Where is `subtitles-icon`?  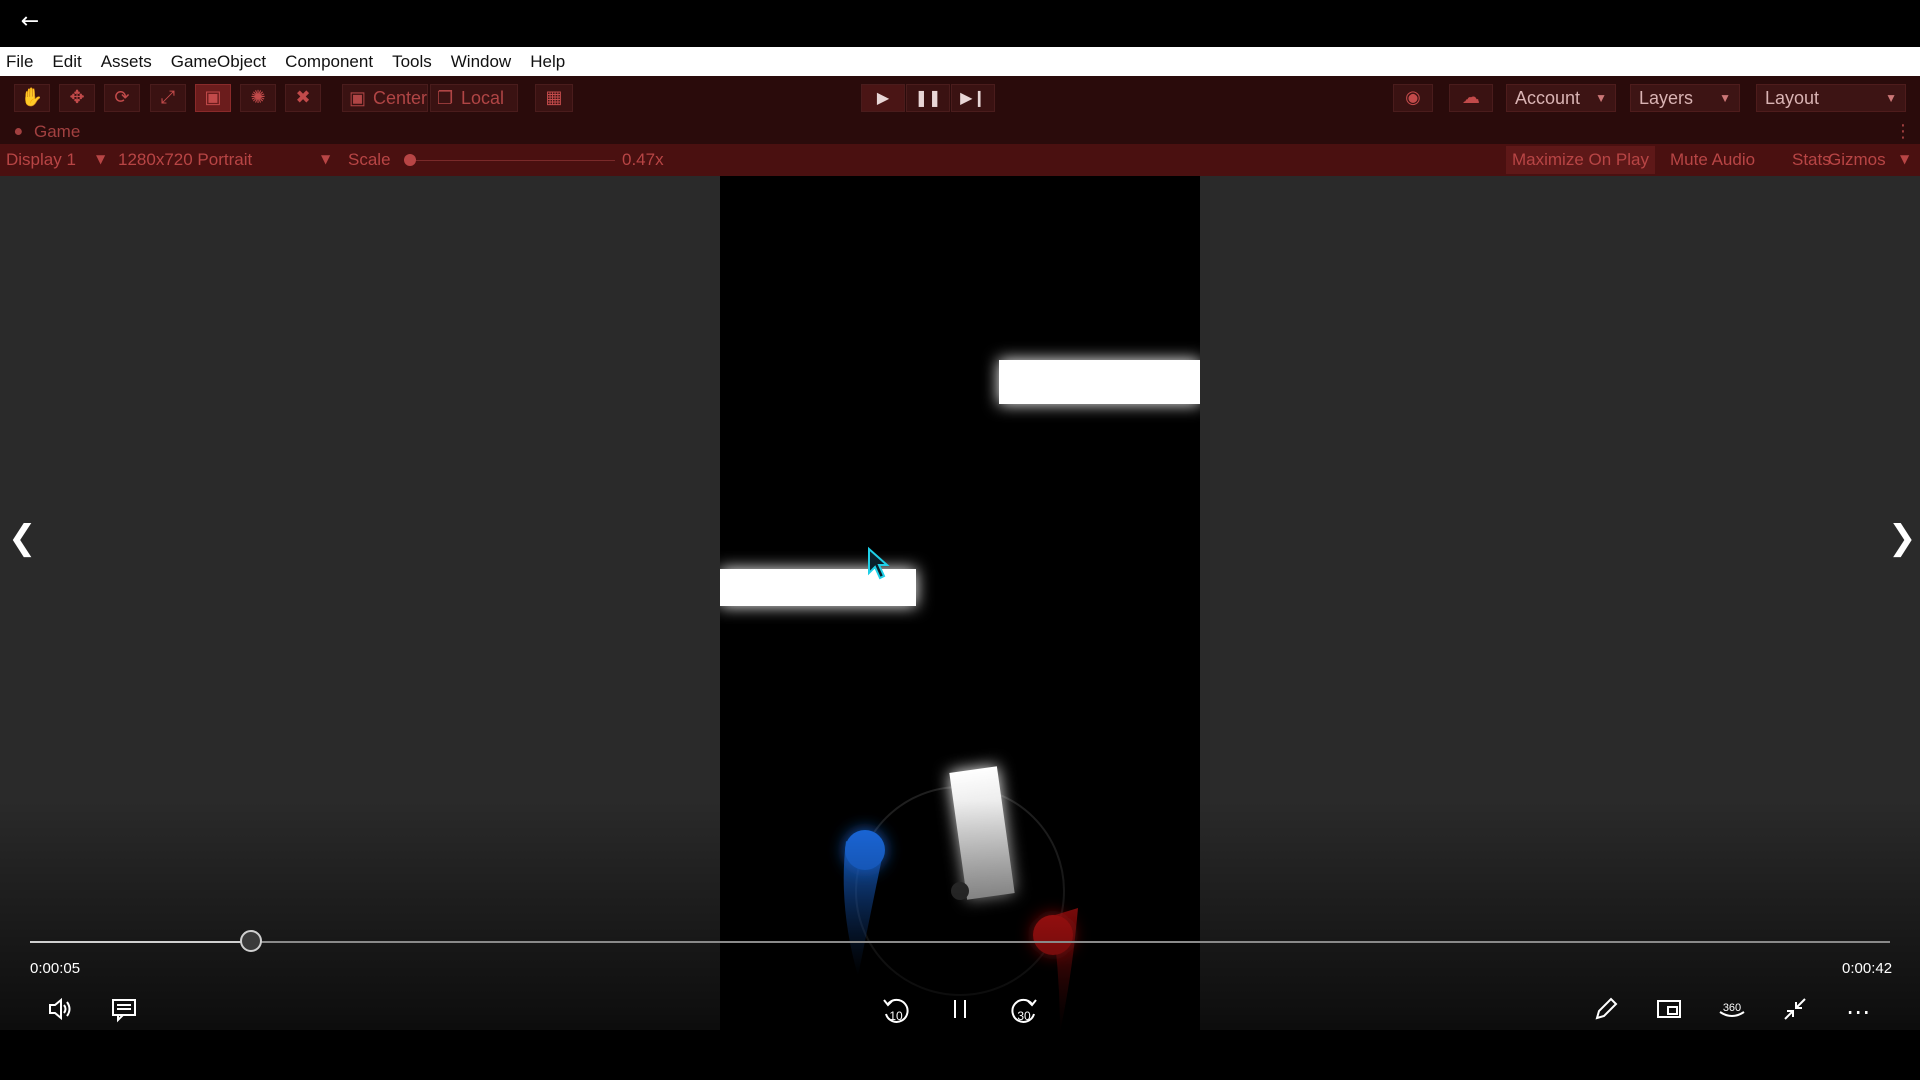 subtitles-icon is located at coordinates (124, 1012).